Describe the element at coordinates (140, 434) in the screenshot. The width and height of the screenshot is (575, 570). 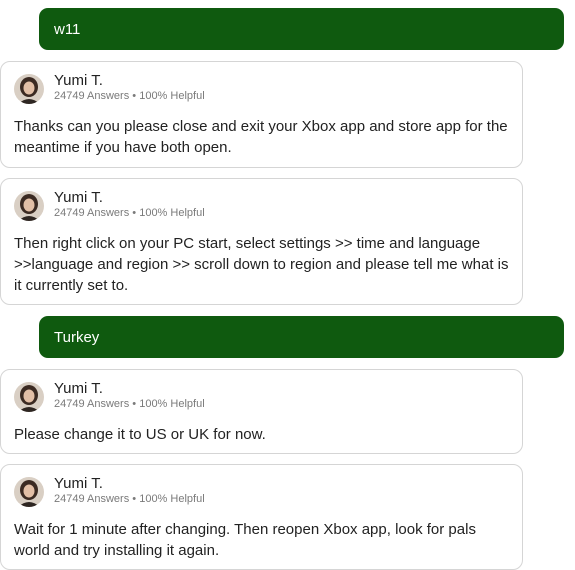
I see `expert-message-text: Please change it to US or UK for now.` at that location.